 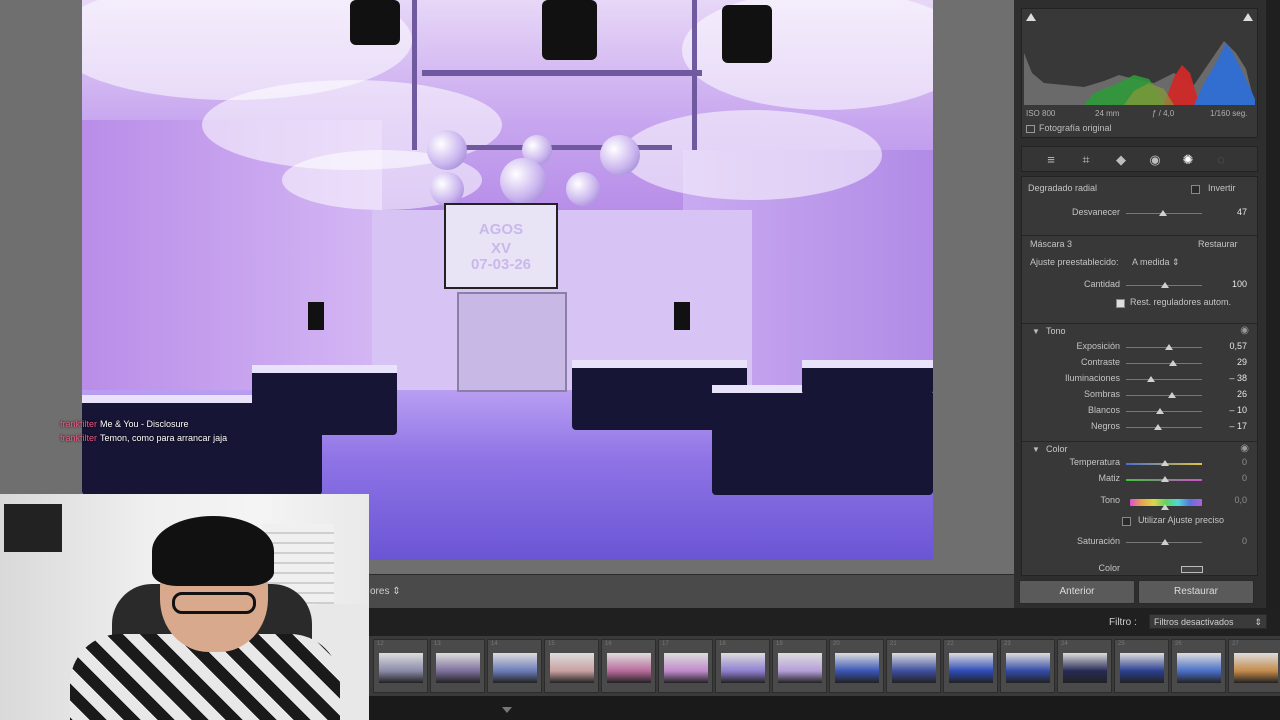 What do you see at coordinates (1141, 666) in the screenshot?
I see `filmstrip-frame: 25` at bounding box center [1141, 666].